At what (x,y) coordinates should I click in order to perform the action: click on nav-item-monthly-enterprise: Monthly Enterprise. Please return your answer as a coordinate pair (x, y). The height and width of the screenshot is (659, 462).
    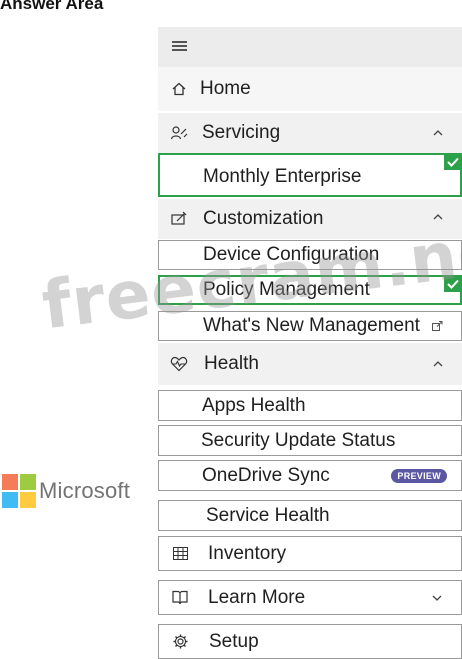
    Looking at the image, I should click on (310, 175).